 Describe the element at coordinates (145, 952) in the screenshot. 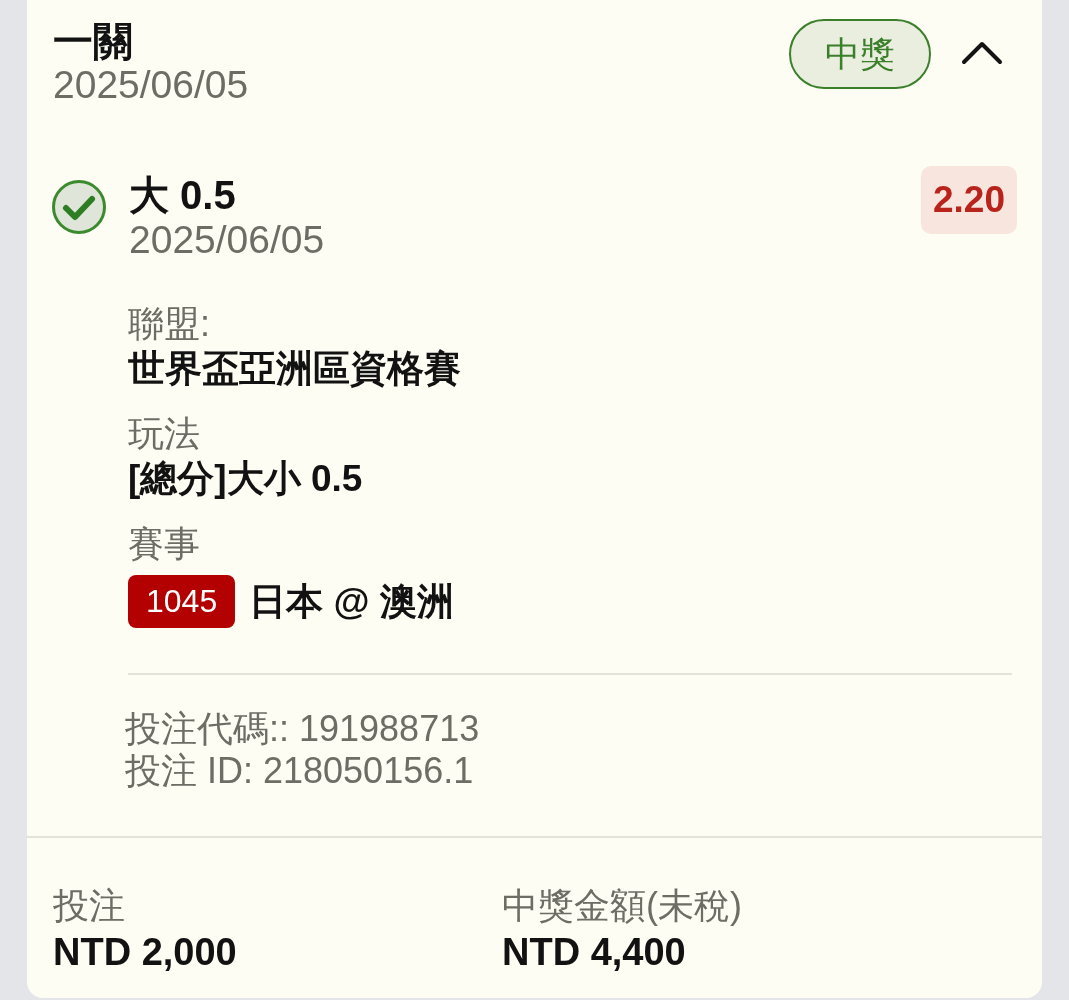

I see `summary-value: NTD 2,000` at that location.